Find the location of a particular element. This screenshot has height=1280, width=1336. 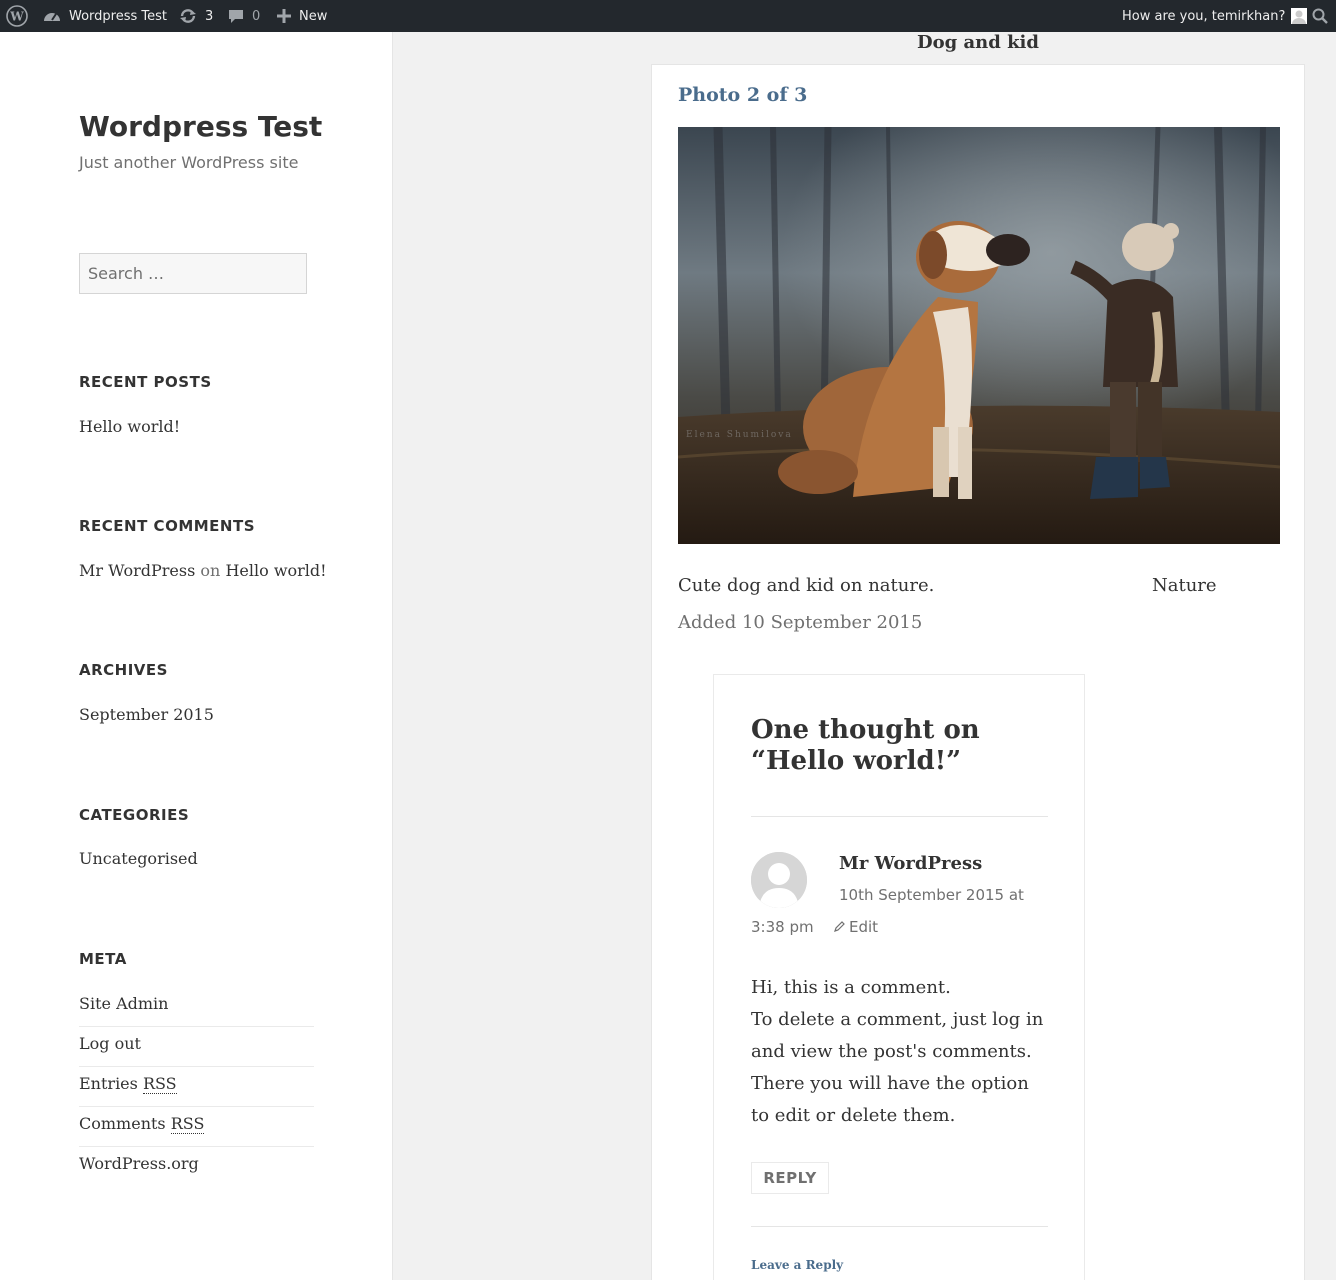

wordpress-logo-icon: W is located at coordinates (17, 16).